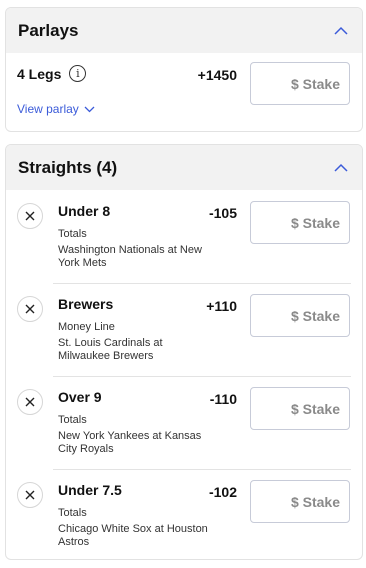 The height and width of the screenshot is (568, 366). I want to click on parlay-stake-input: $ Stake, so click(300, 83).